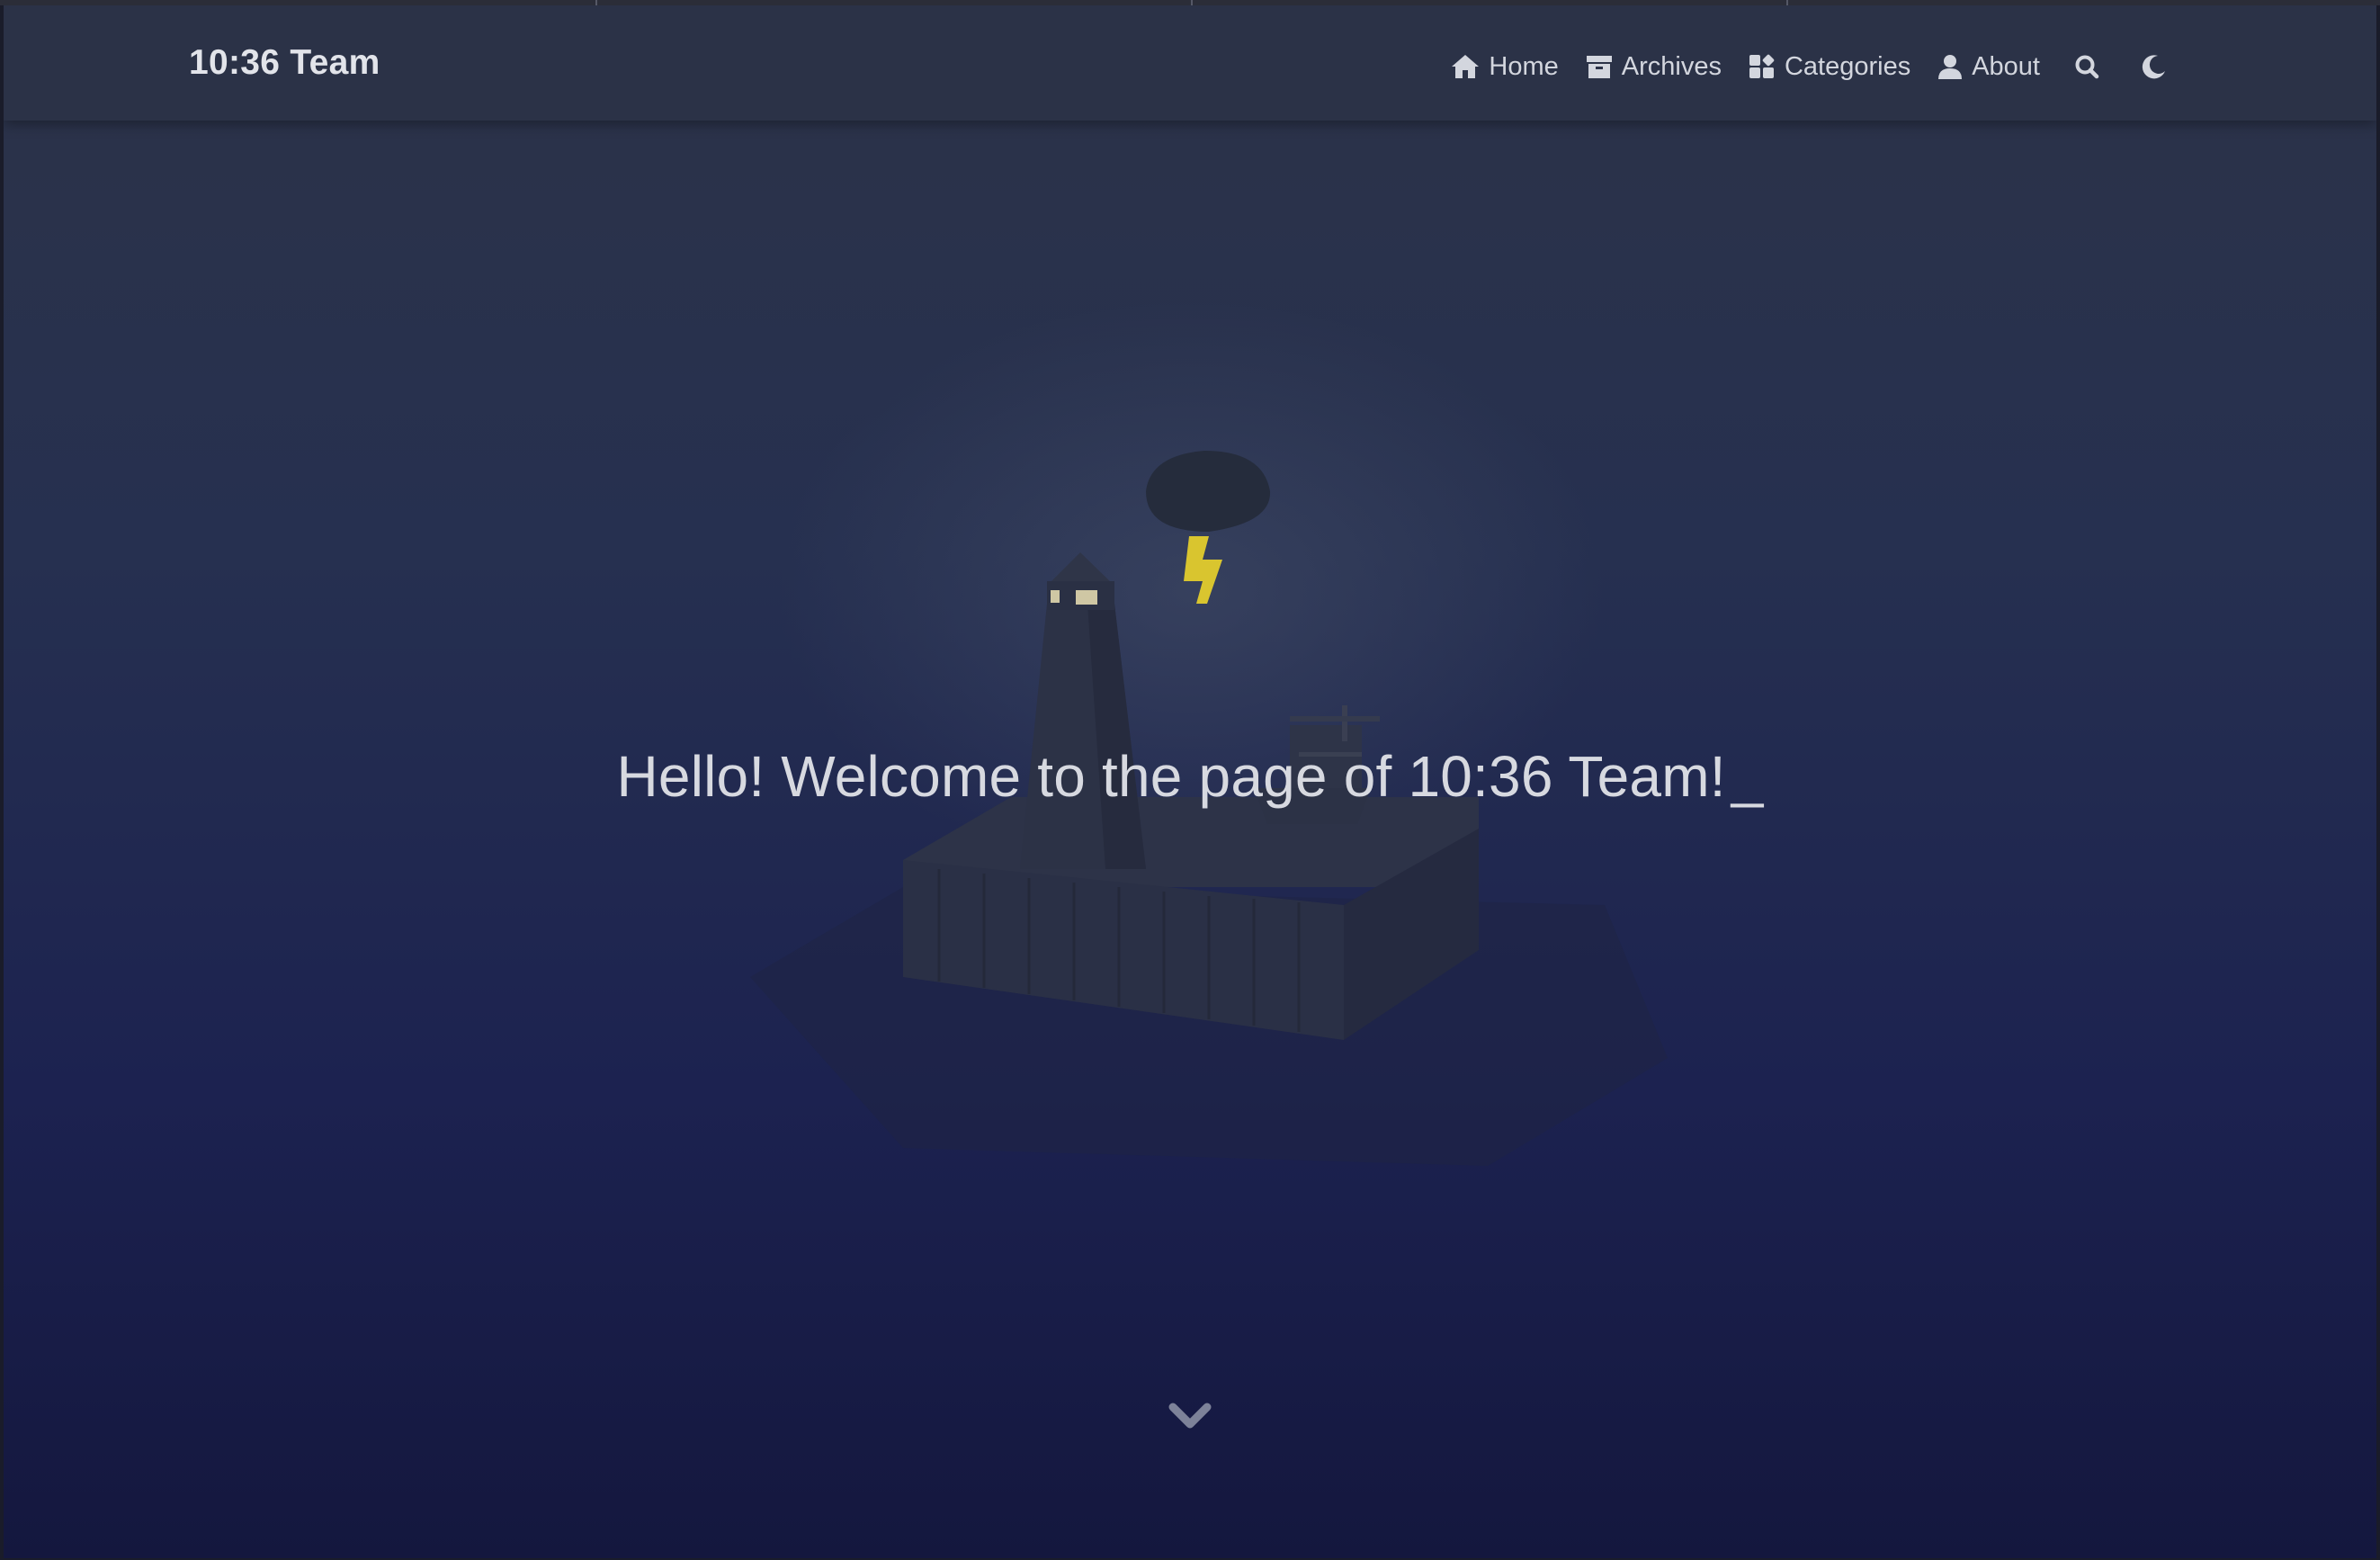  What do you see at coordinates (1762, 66) in the screenshot?
I see `categories-icon` at bounding box center [1762, 66].